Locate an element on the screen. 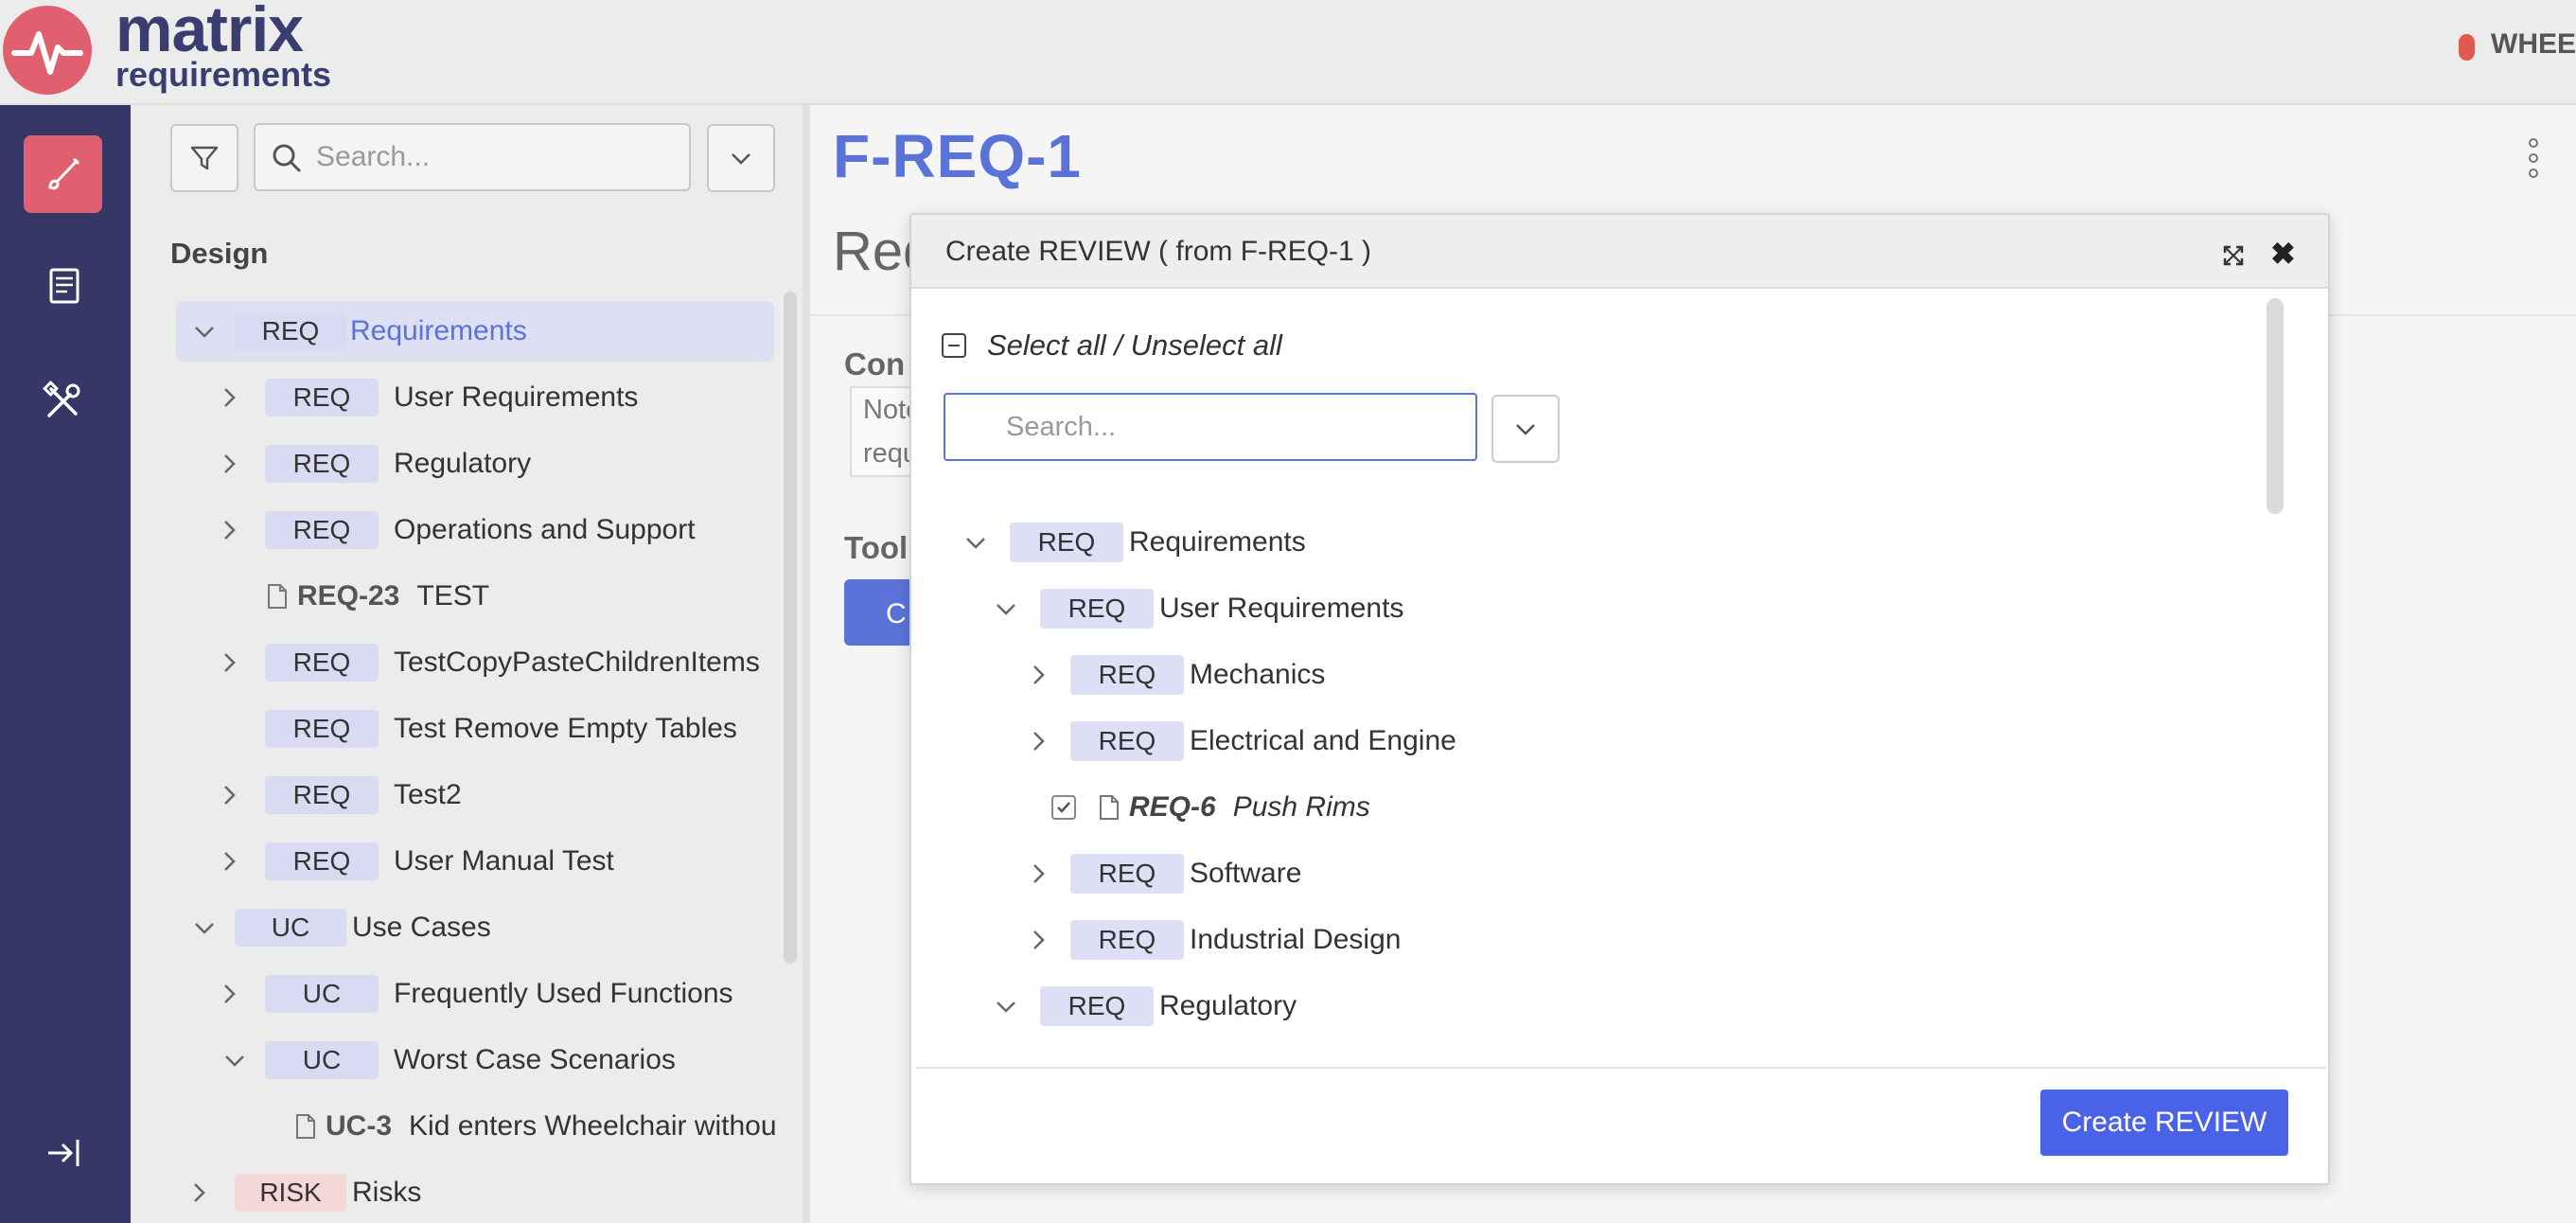  document-icon is located at coordinates (277, 597).